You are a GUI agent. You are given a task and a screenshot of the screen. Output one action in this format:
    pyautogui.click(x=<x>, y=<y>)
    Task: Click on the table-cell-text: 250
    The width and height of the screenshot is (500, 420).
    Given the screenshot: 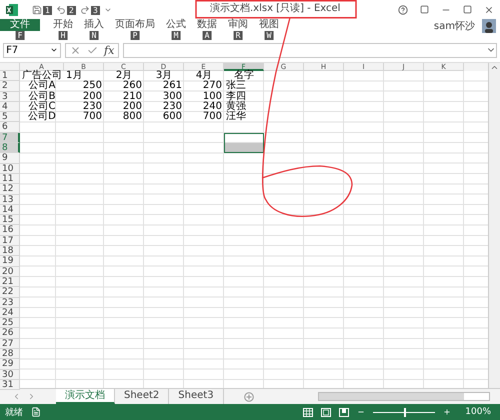 What is the action you would take?
    pyautogui.click(x=92, y=86)
    